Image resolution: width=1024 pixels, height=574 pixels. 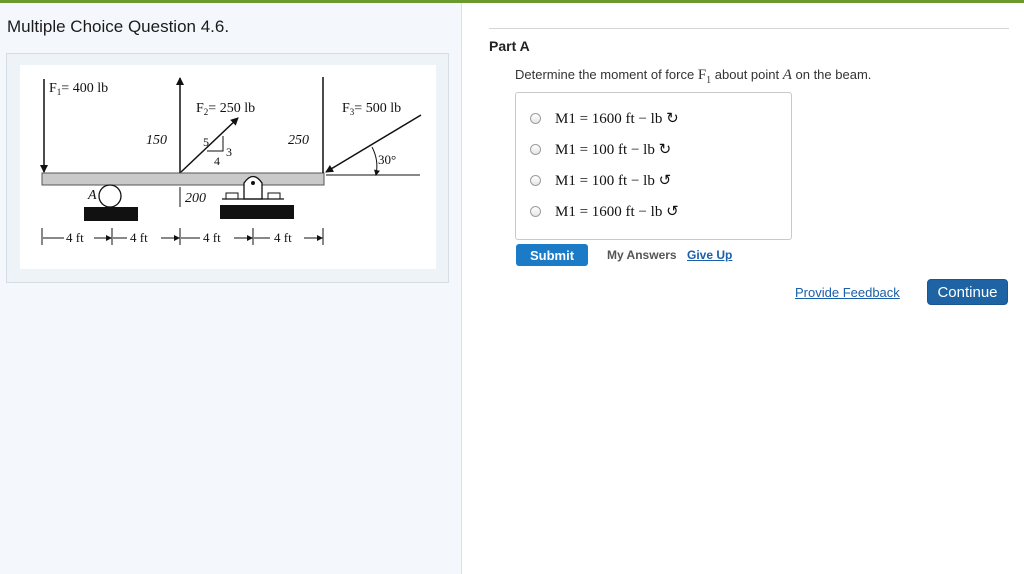 I want to click on prompt-force: F1, so click(x=704, y=76).